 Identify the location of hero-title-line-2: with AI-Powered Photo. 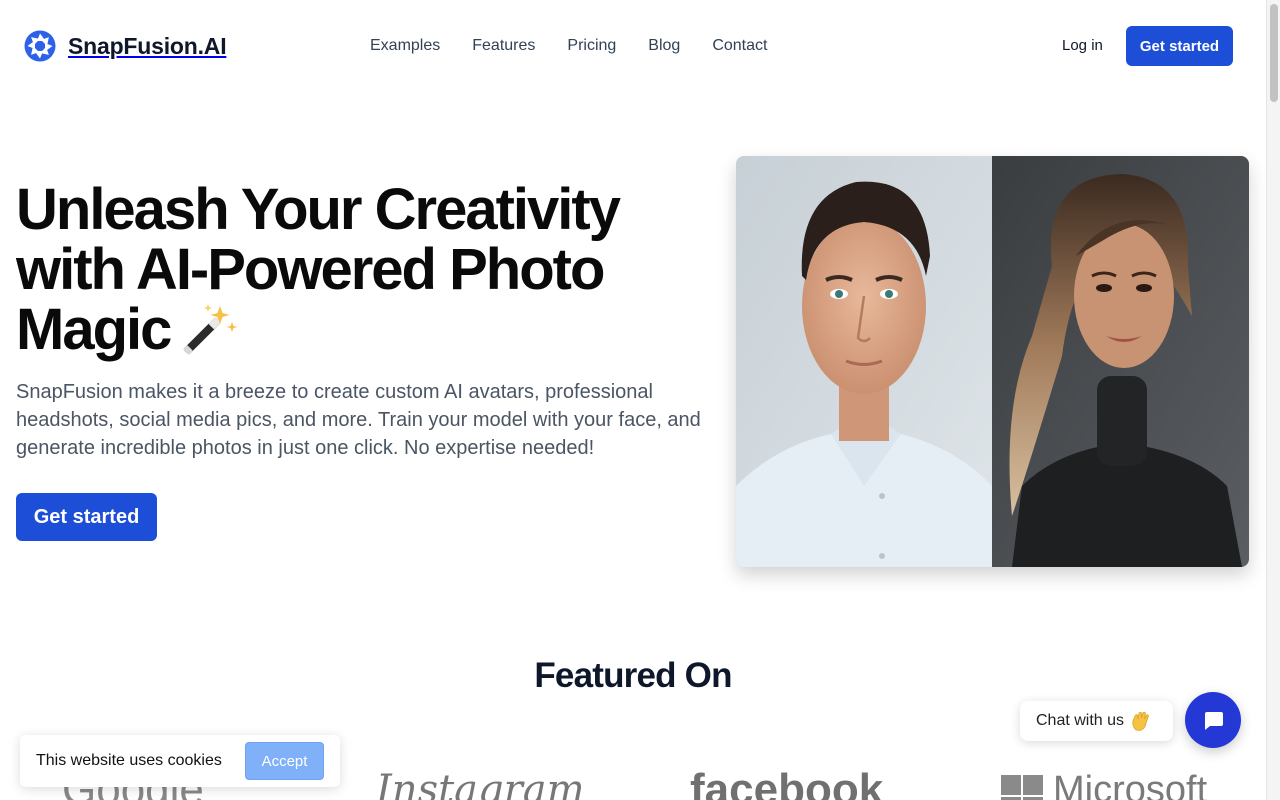
(310, 269).